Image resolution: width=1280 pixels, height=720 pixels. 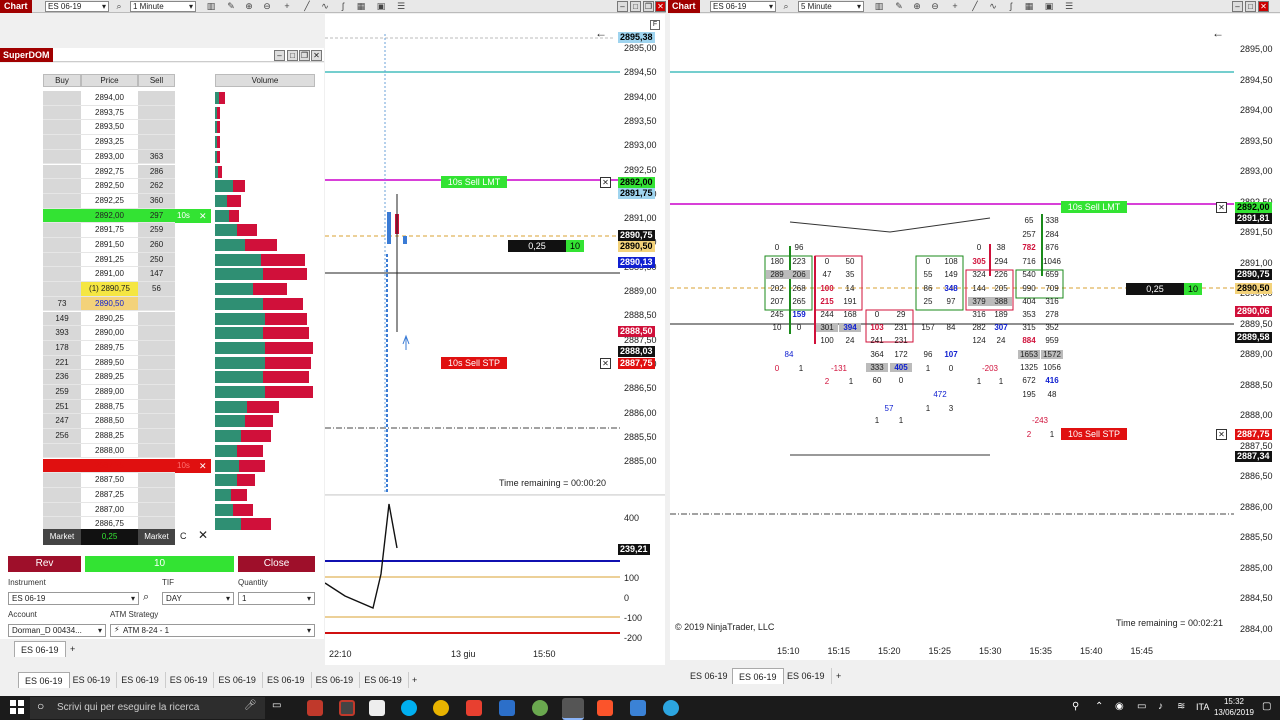 What do you see at coordinates (109, 333) in the screenshot?
I see `ladder-row: 393 2890,00` at bounding box center [109, 333].